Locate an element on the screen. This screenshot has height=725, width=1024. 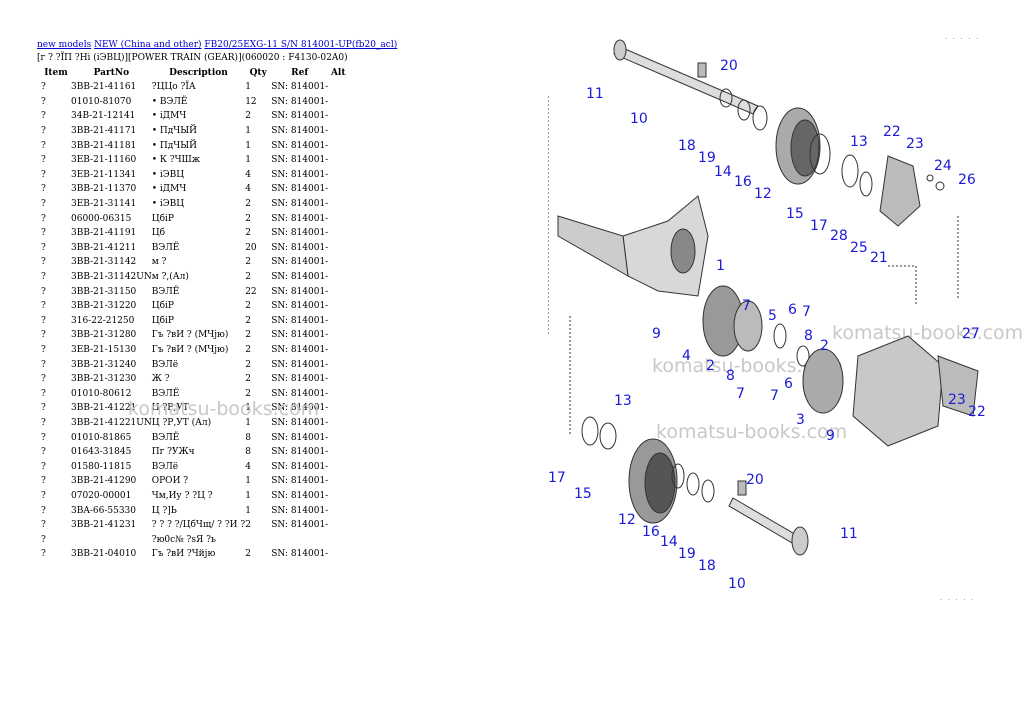
cell-qty: 22 is located at coordinates (251, 291).